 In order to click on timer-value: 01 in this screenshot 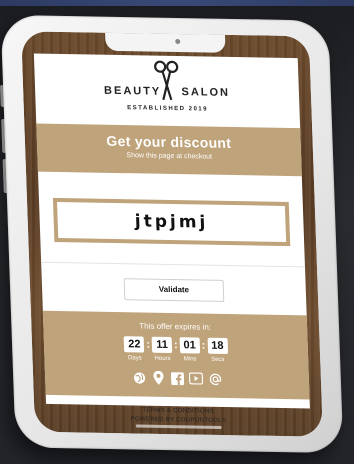, I will do `click(189, 345)`.